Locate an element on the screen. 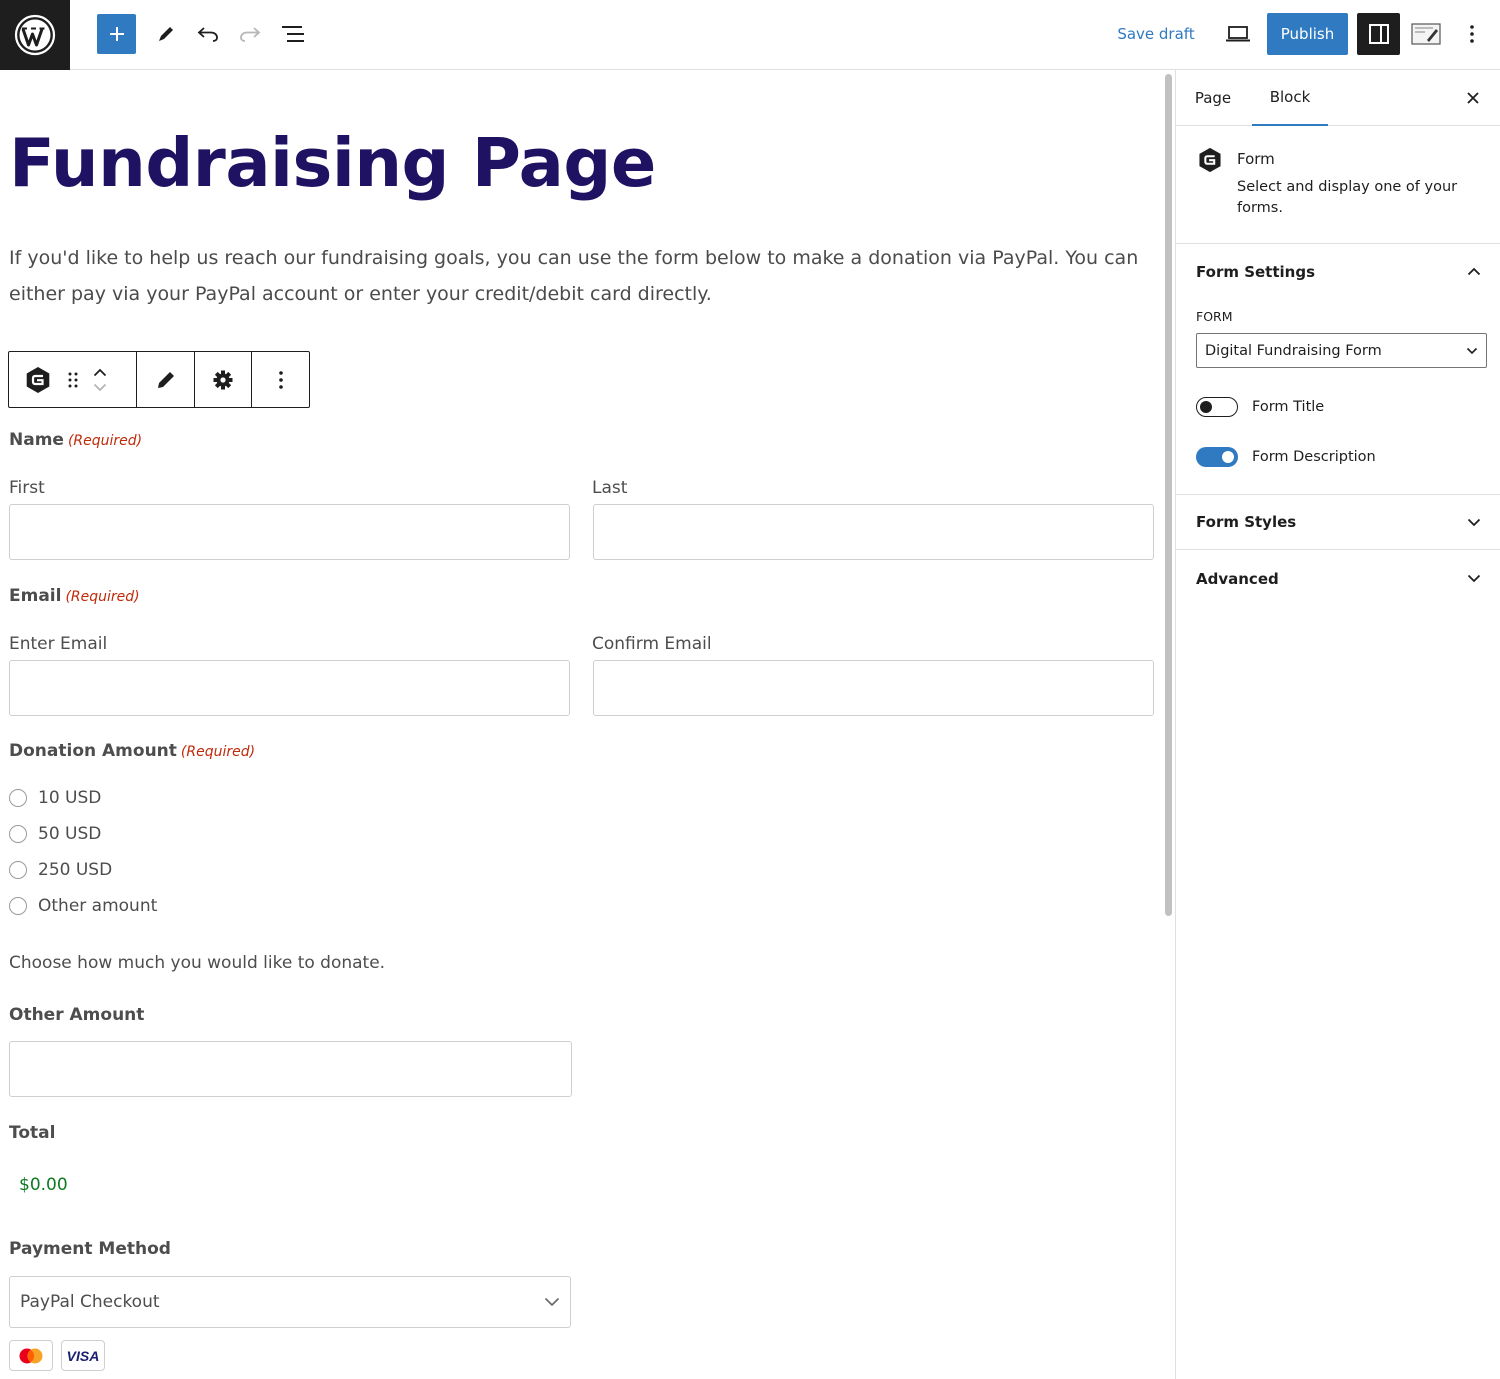 This screenshot has height=1379, width=1500. form-settings-toggle: Form Settings is located at coordinates (1338, 271).